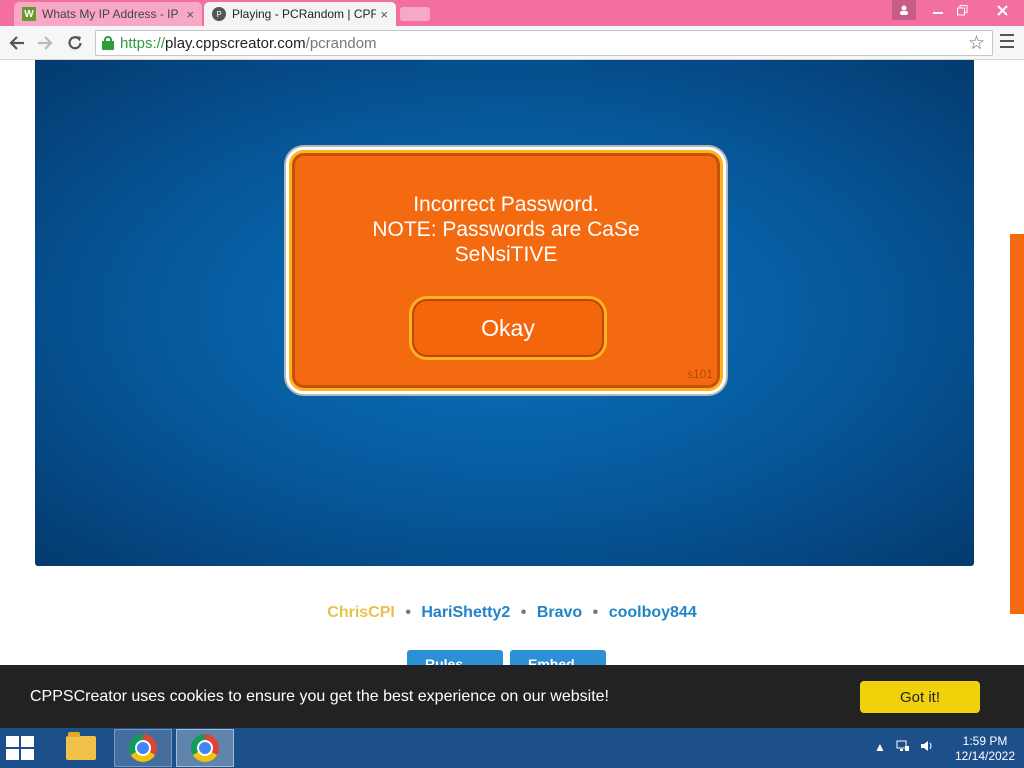 The height and width of the screenshot is (768, 1024). What do you see at coordinates (904, 10) in the screenshot?
I see `user-profile-icon` at bounding box center [904, 10].